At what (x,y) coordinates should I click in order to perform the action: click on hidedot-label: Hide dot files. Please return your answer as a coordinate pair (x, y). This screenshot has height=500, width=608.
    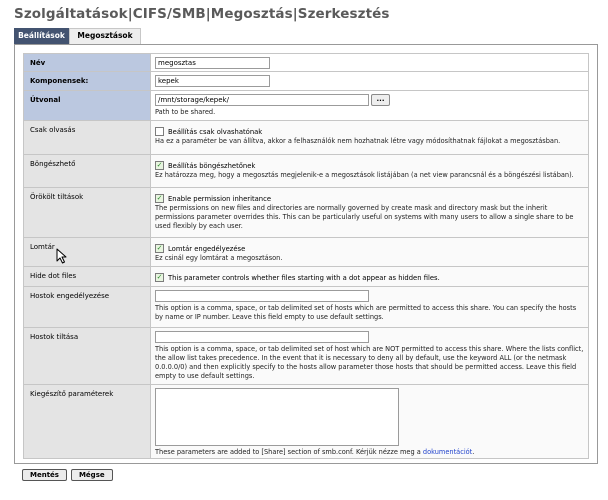
    Looking at the image, I should click on (87, 276).